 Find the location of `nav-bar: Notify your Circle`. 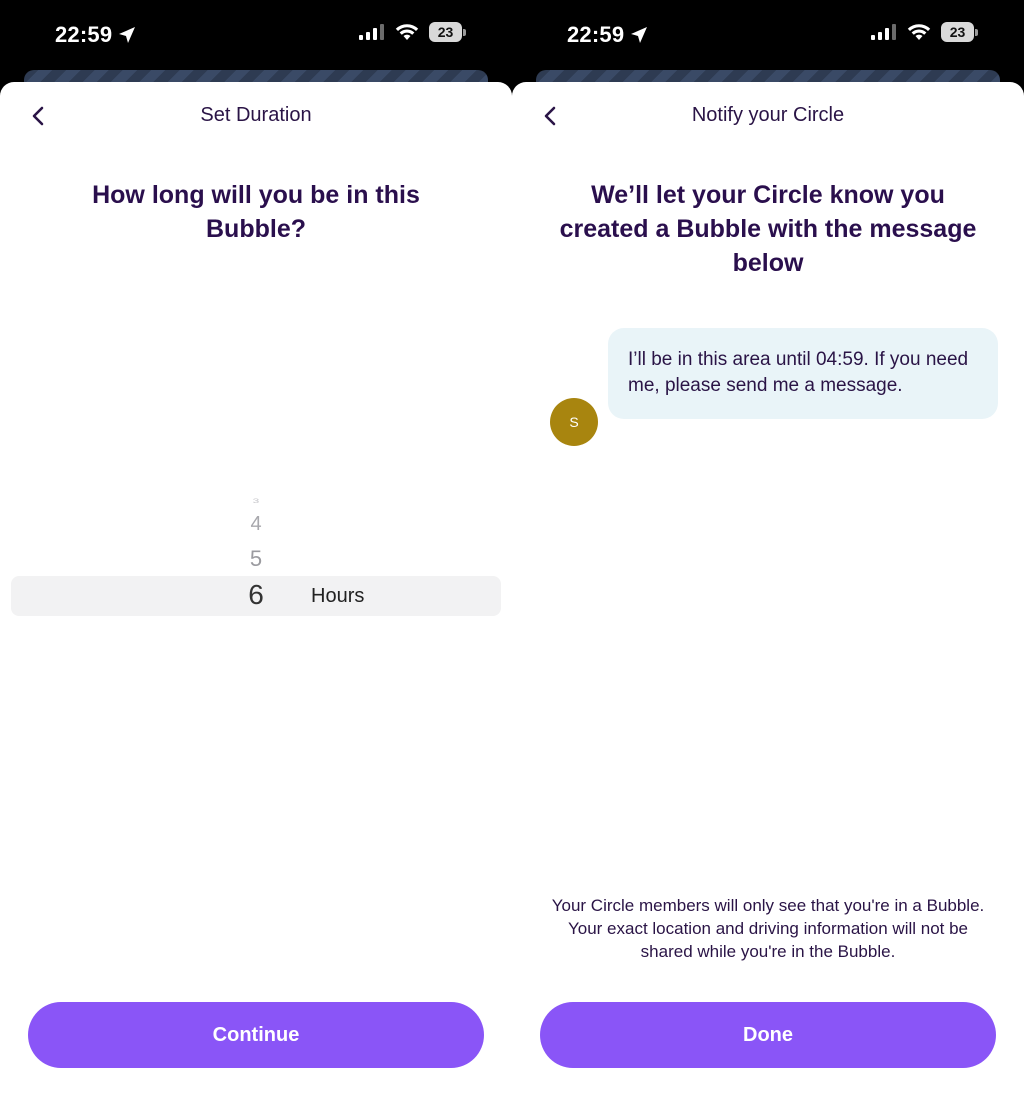

nav-bar: Notify your Circle is located at coordinates (768, 115).